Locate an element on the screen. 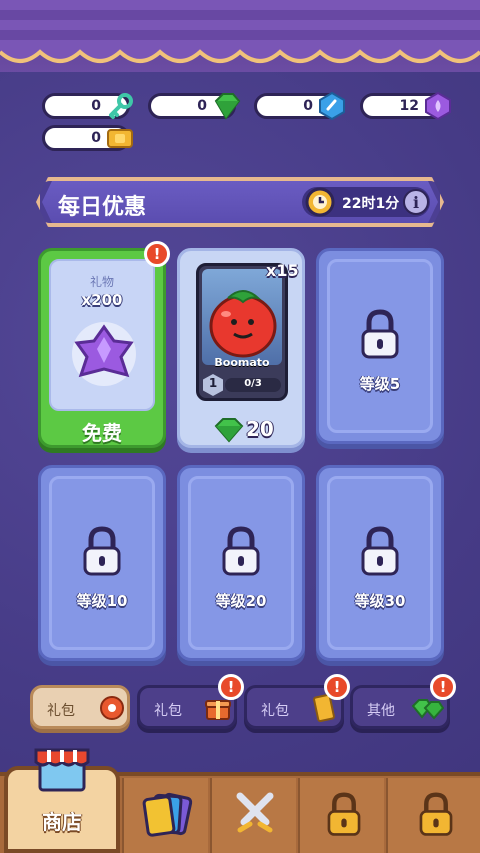 The image size is (480, 853). locked-slot-level5: 等级5 is located at coordinates (380, 346).